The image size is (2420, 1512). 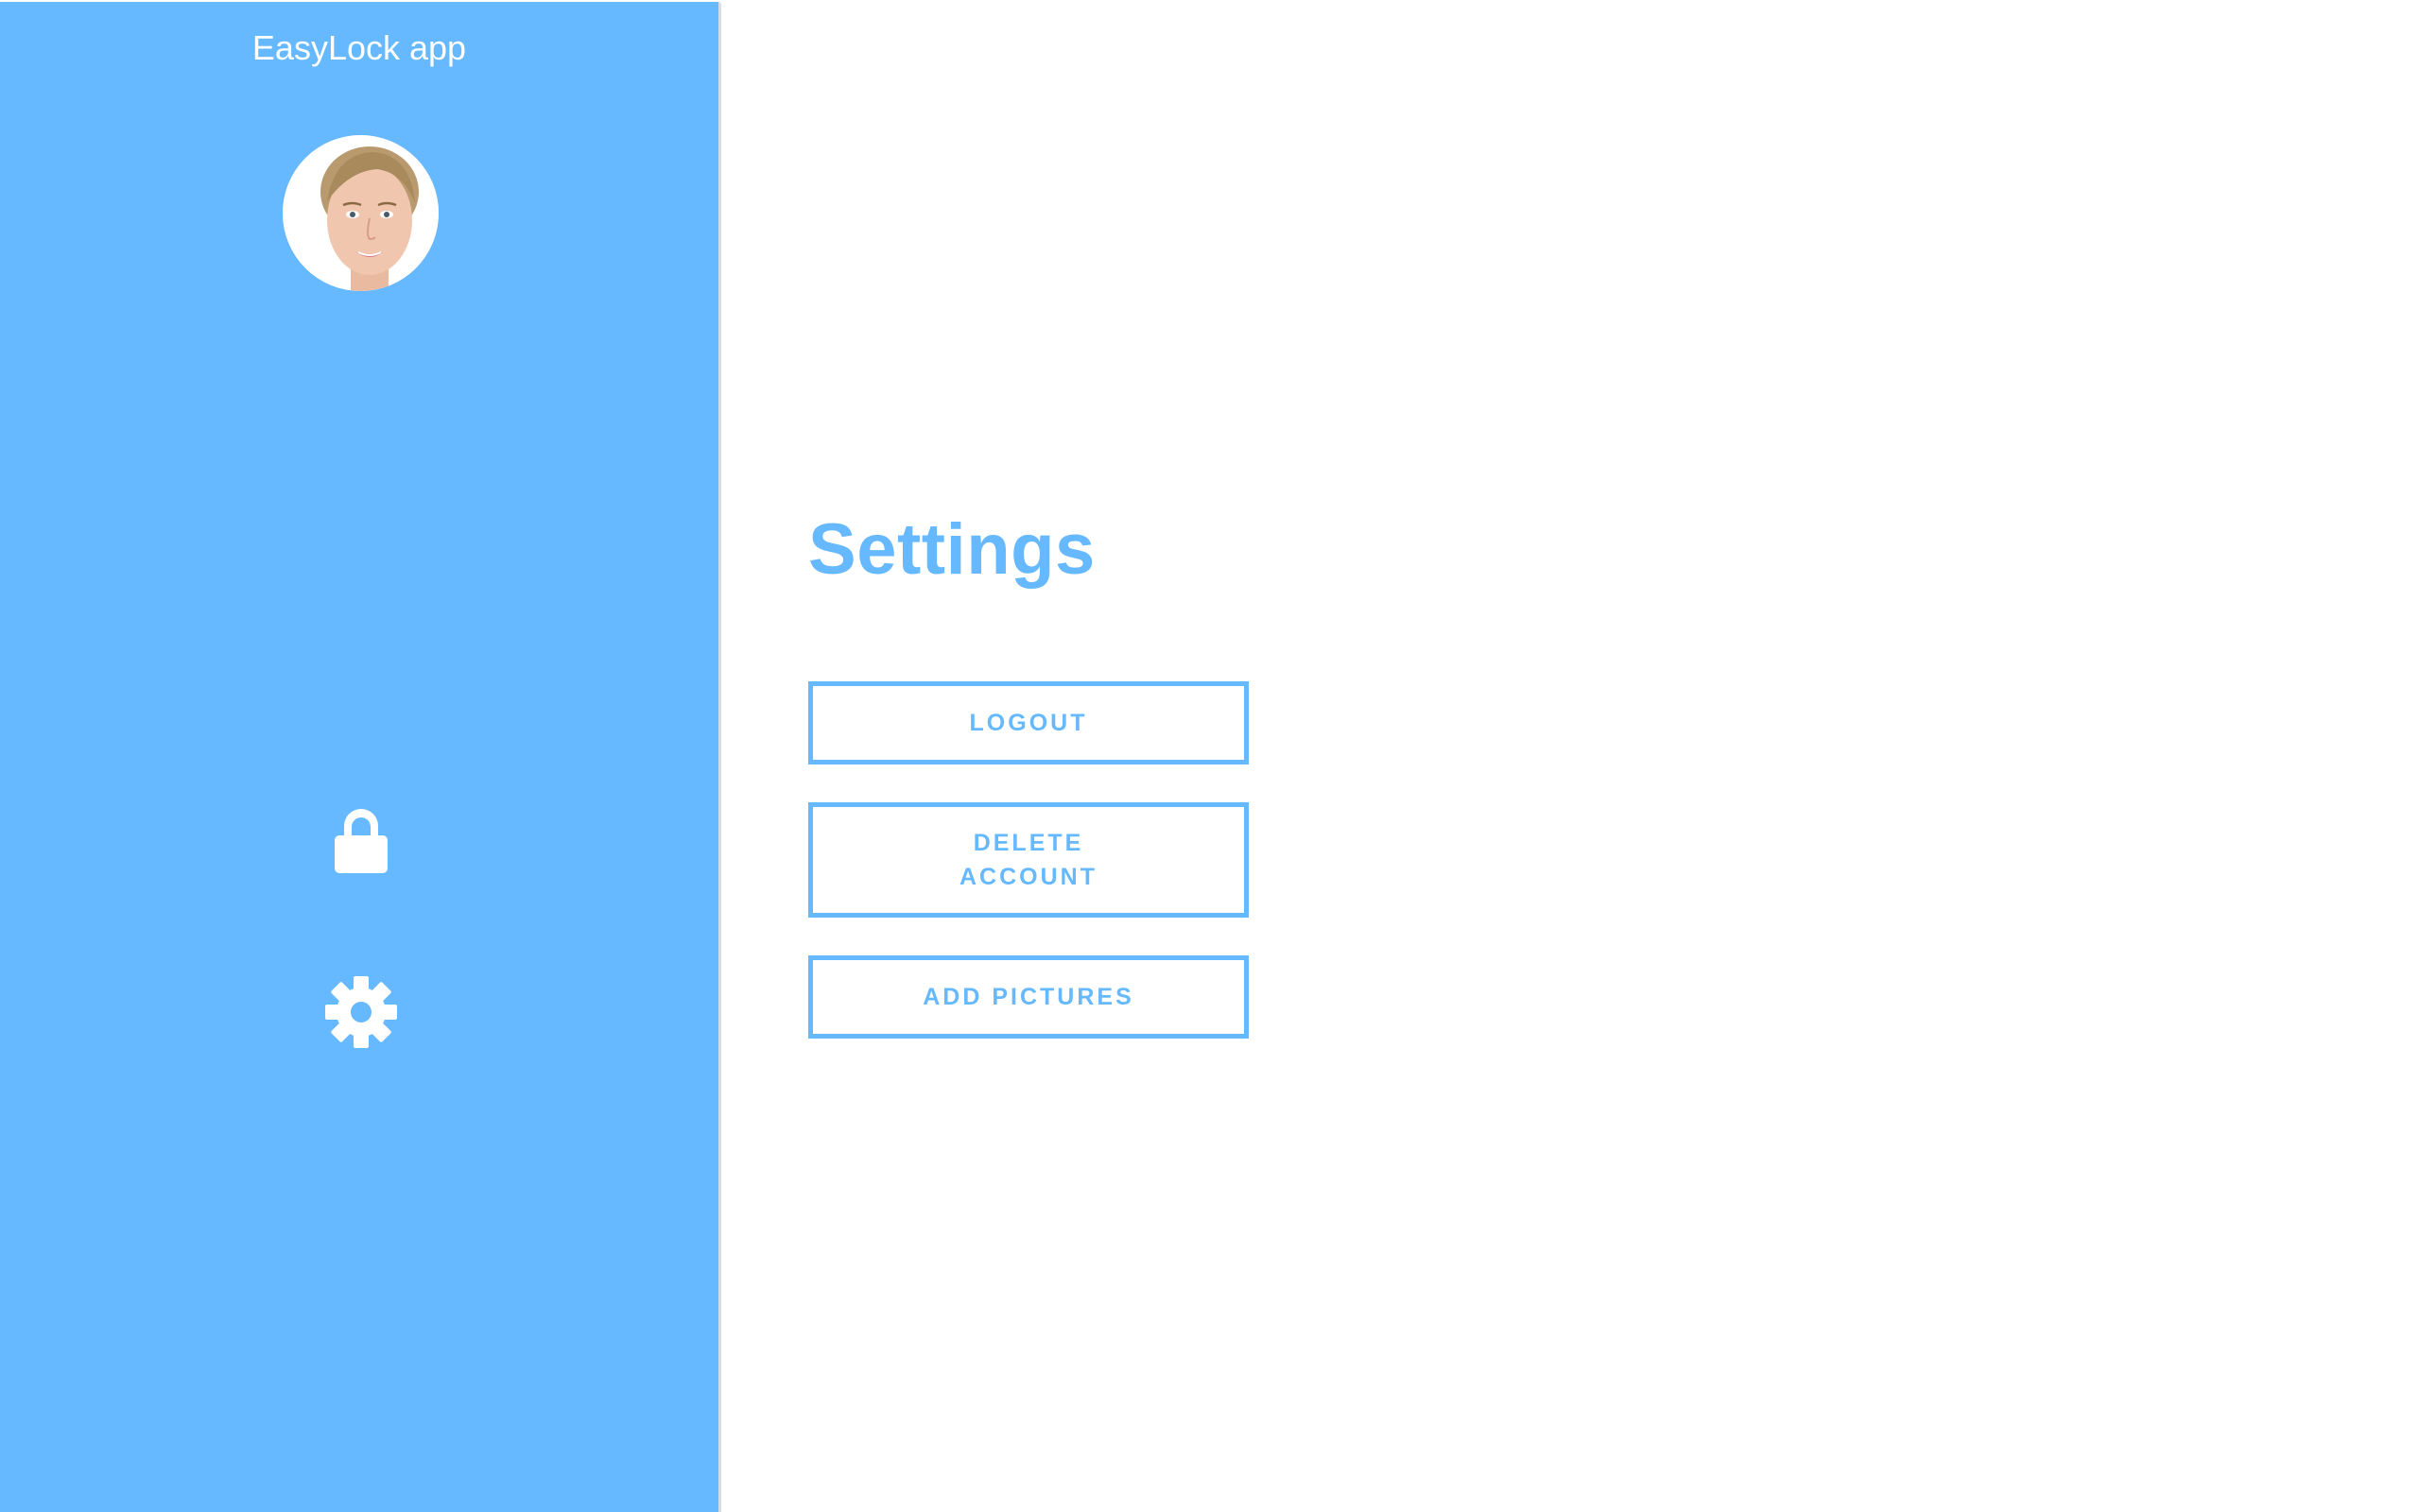 I want to click on add-pictures-button: ADD PICTURES, so click(x=1028, y=997).